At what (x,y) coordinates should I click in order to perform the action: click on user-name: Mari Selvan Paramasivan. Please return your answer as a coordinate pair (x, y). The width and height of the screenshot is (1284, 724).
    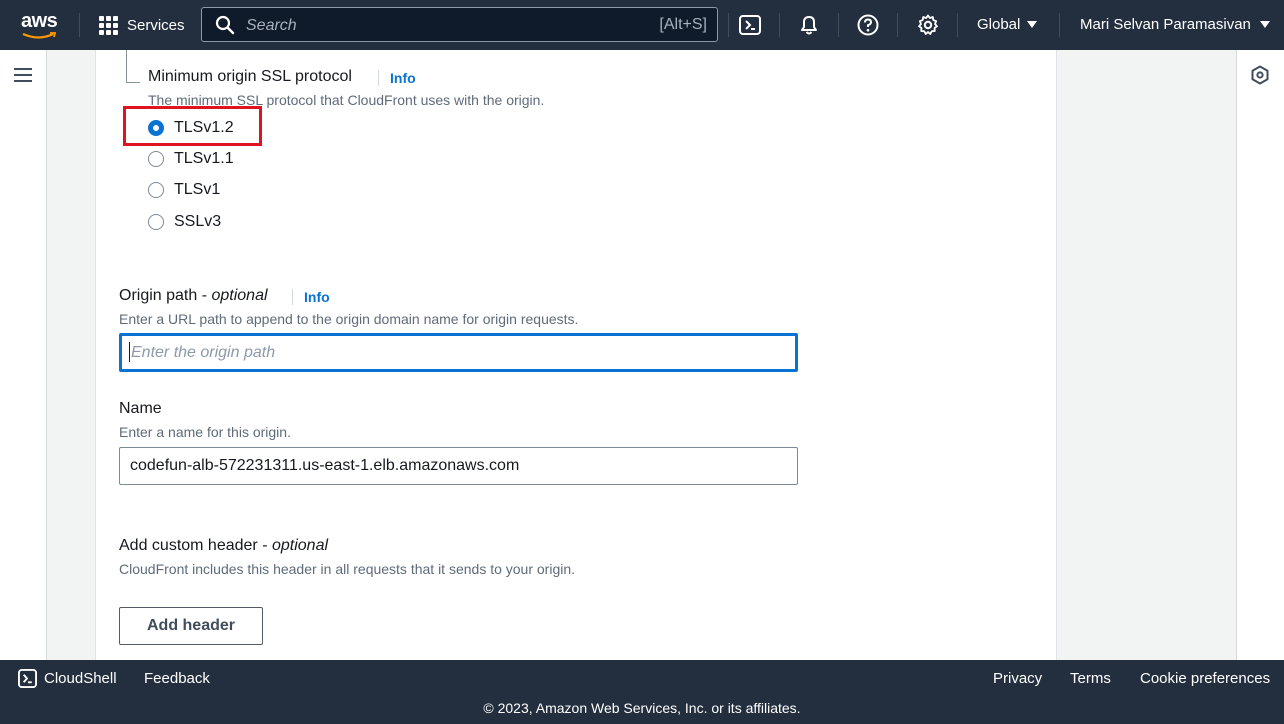
    Looking at the image, I should click on (1165, 24).